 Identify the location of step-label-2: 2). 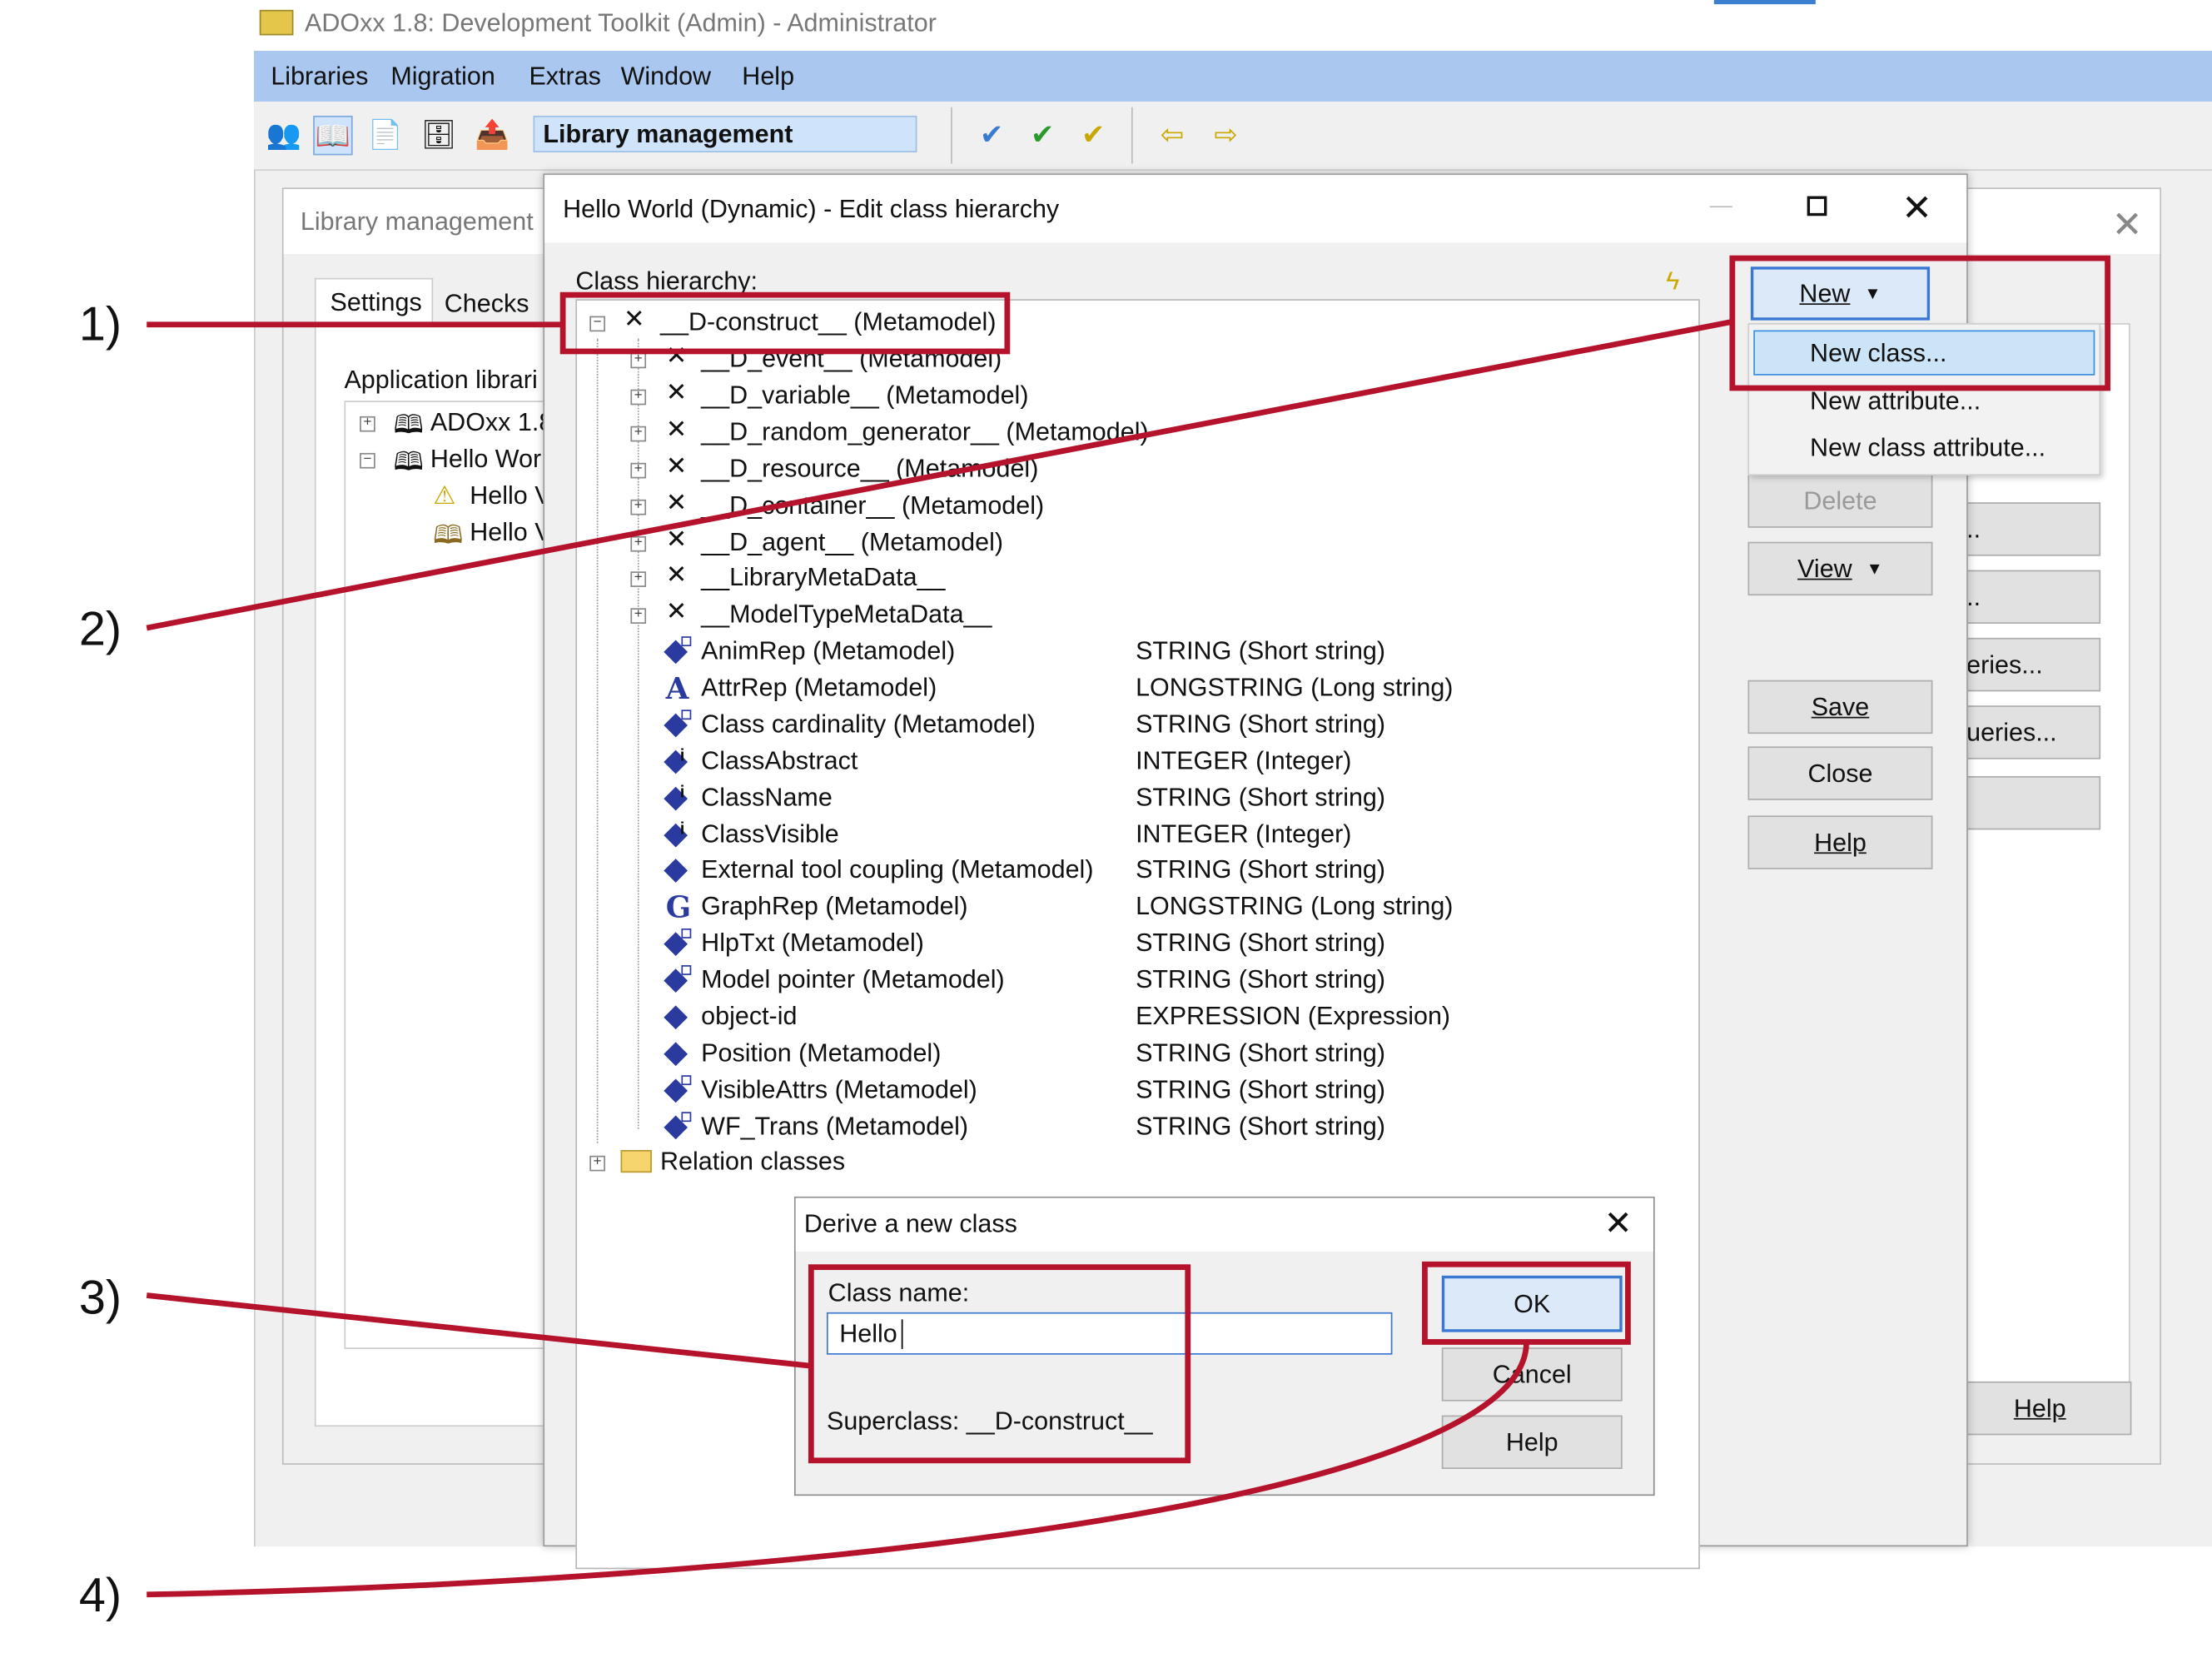
(100, 629).